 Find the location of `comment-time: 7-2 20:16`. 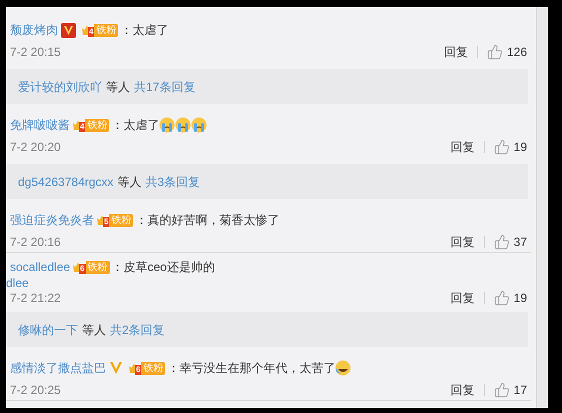

comment-time: 7-2 20:16 is located at coordinates (35, 242).